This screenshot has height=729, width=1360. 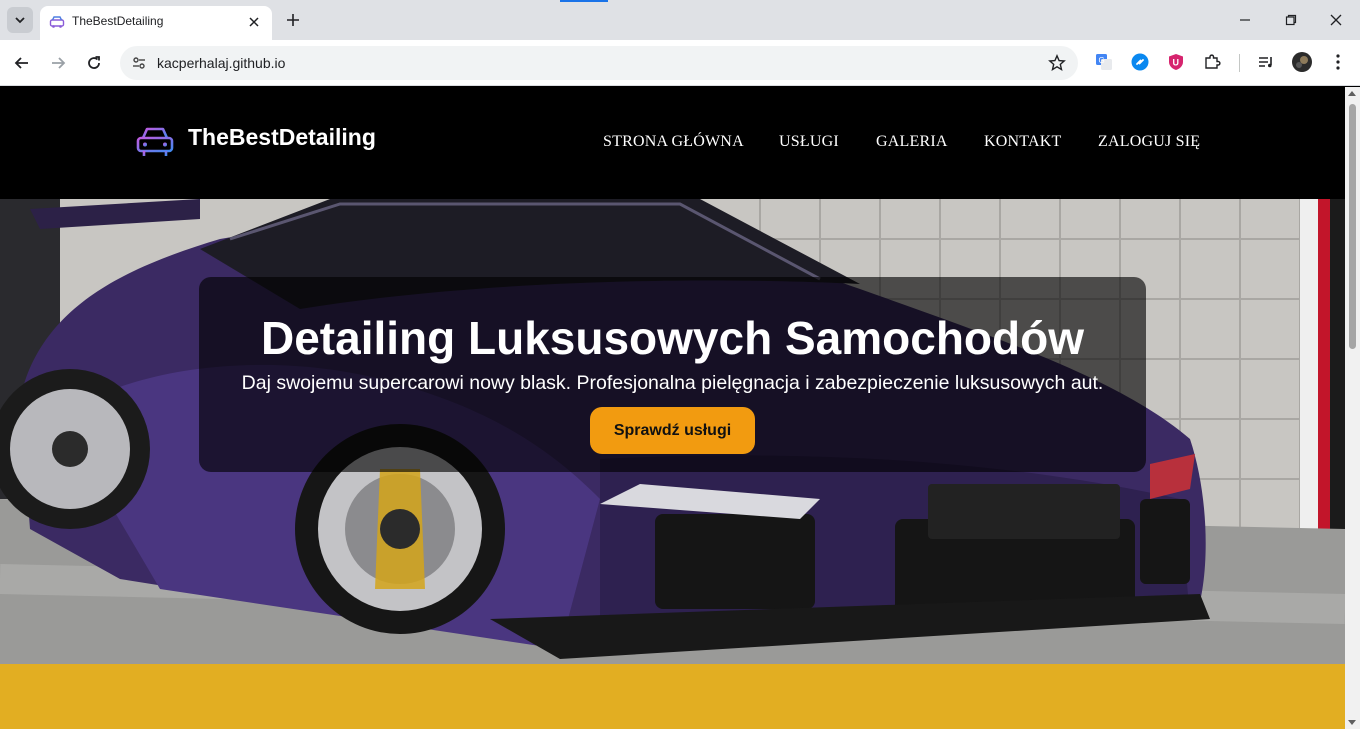 I want to click on ublock-extension: U, so click(x=1176, y=62).